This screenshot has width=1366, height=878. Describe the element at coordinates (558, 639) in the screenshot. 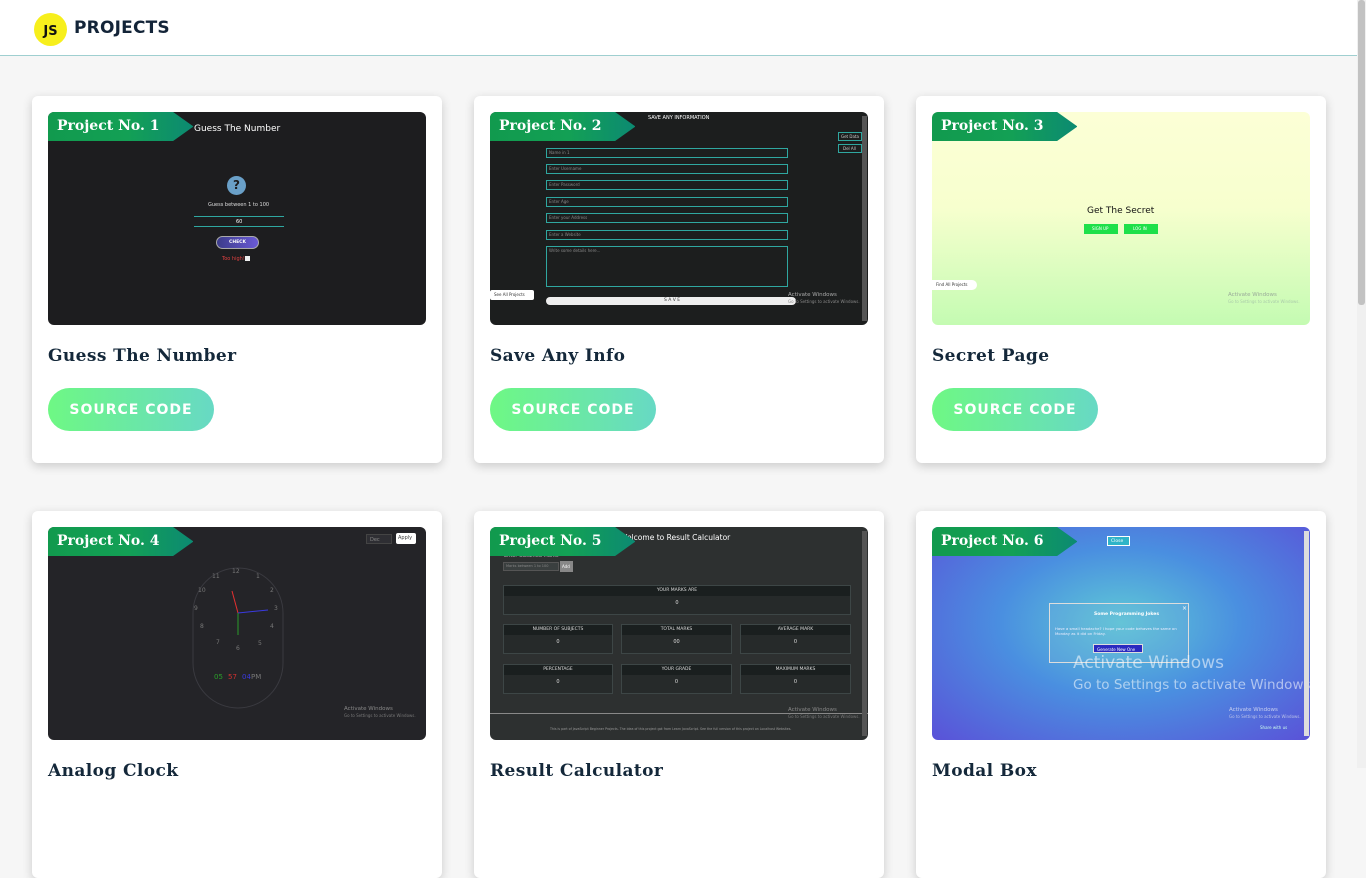

I see `preview-stat-box: NUMBER OF SUBJECTS 0` at that location.